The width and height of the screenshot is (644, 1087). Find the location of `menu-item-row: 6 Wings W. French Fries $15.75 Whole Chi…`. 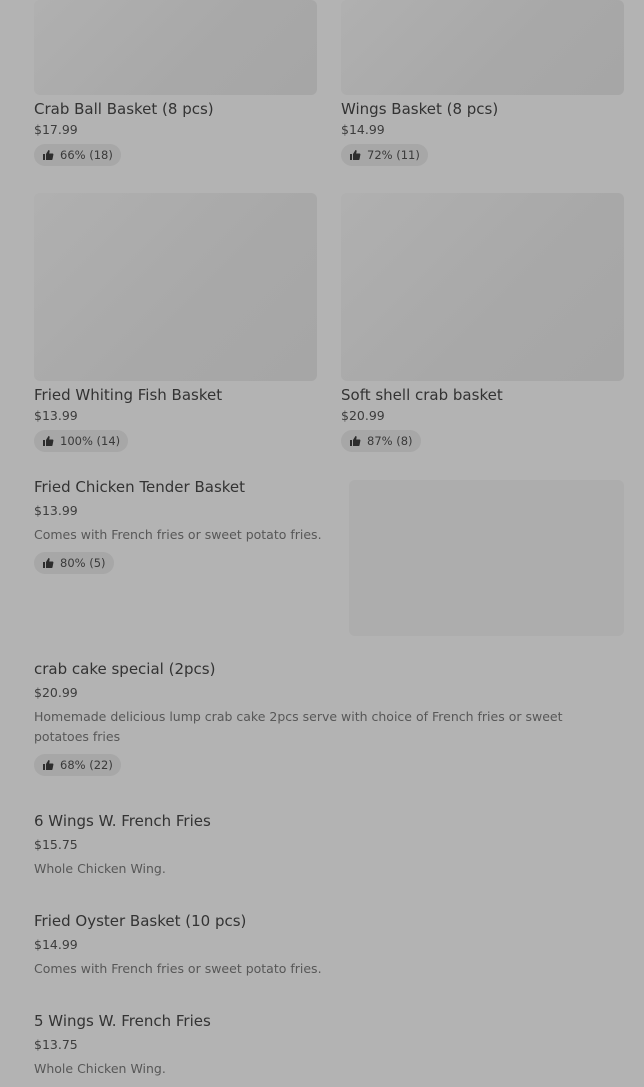

menu-item-row: 6 Wings W. French Fries $15.75 Whole Chi… is located at coordinates (322, 845).